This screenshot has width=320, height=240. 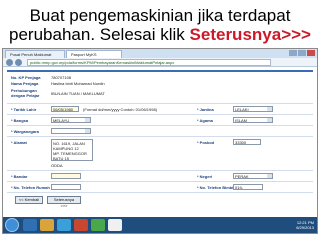 What do you see at coordinates (242, 109) in the screenshot?
I see `jantina-value: LELAKI` at bounding box center [242, 109].